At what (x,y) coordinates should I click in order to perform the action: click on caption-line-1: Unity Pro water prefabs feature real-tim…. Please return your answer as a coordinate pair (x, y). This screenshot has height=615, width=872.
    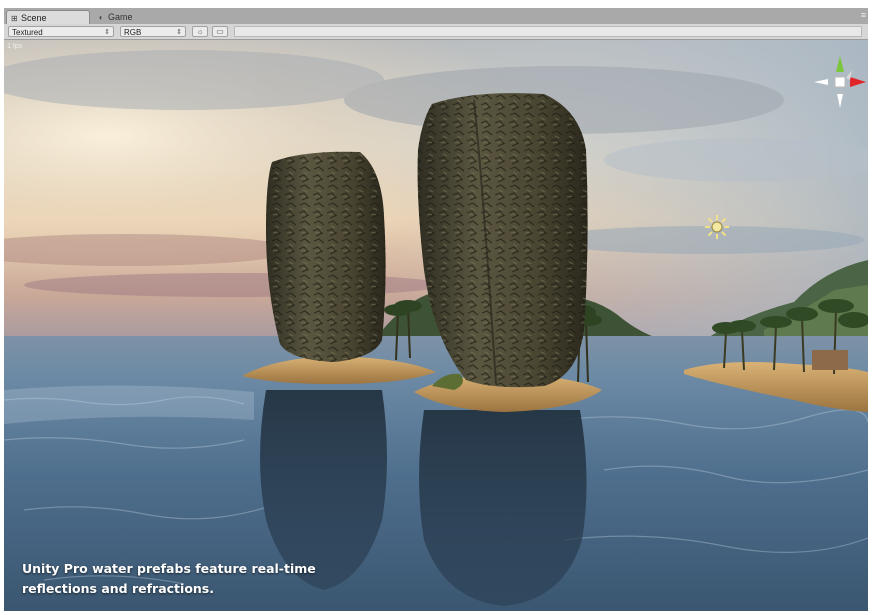
    Looking at the image, I should click on (169, 568).